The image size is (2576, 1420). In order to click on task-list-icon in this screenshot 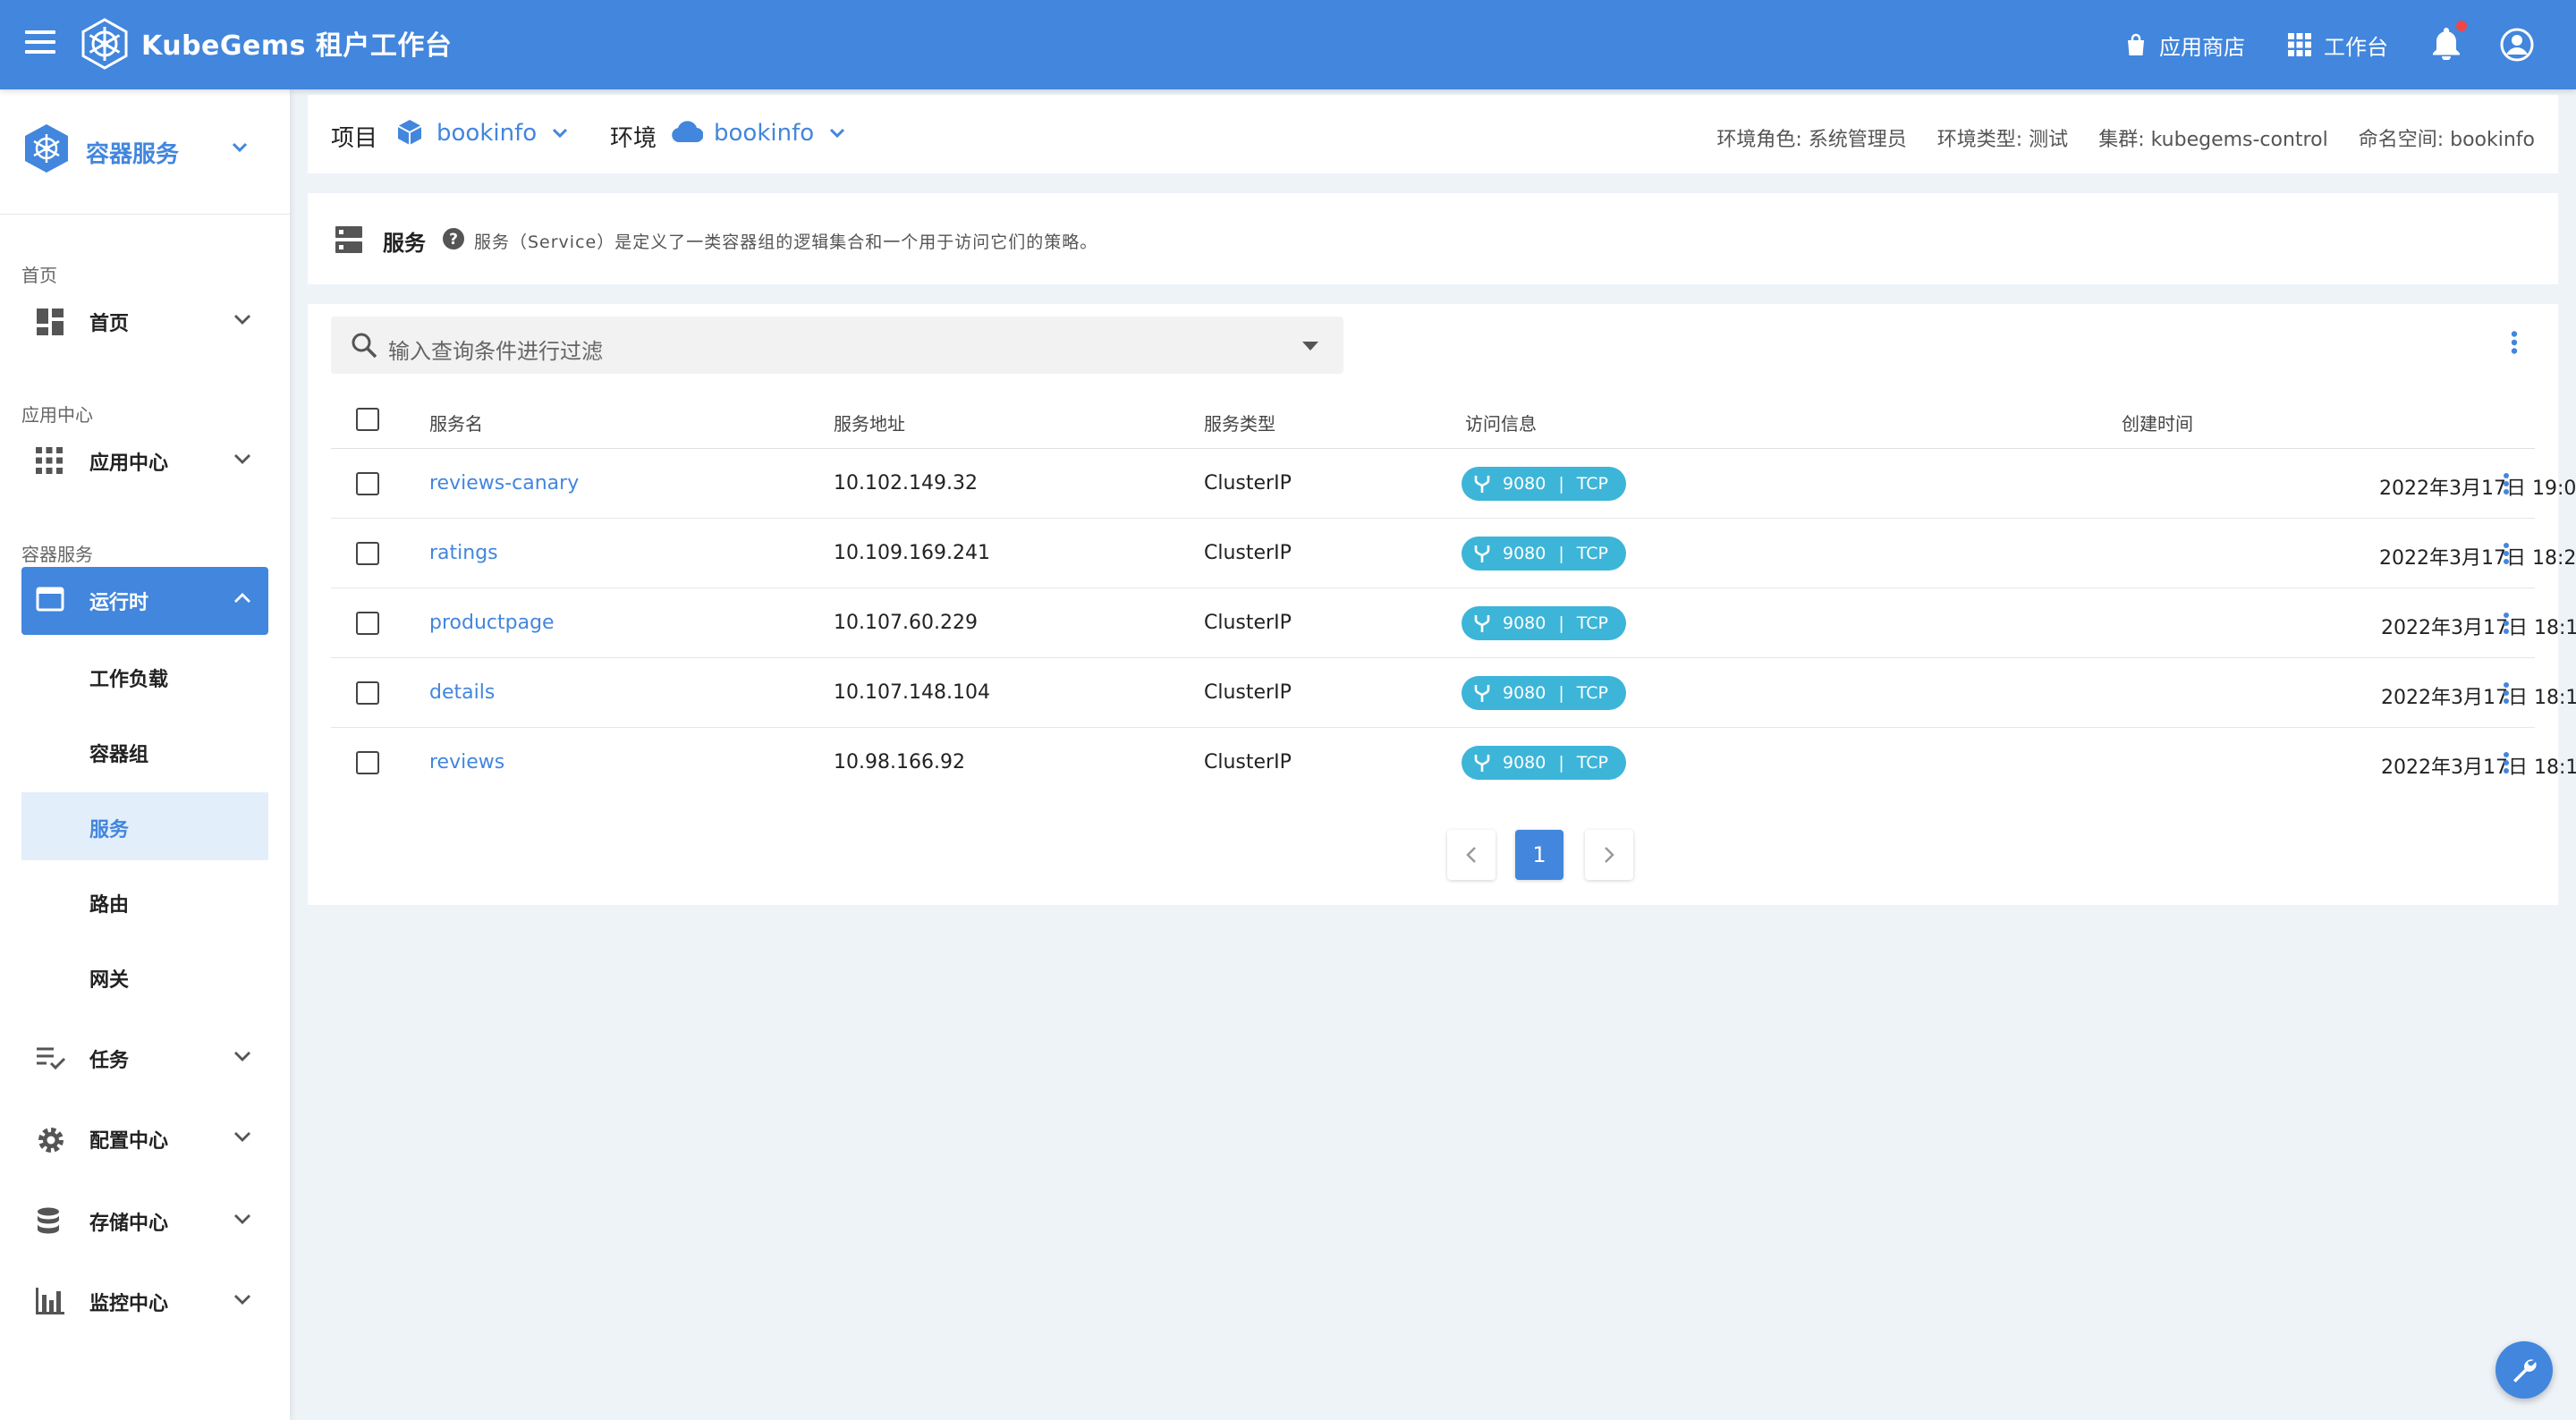, I will do `click(51, 1058)`.